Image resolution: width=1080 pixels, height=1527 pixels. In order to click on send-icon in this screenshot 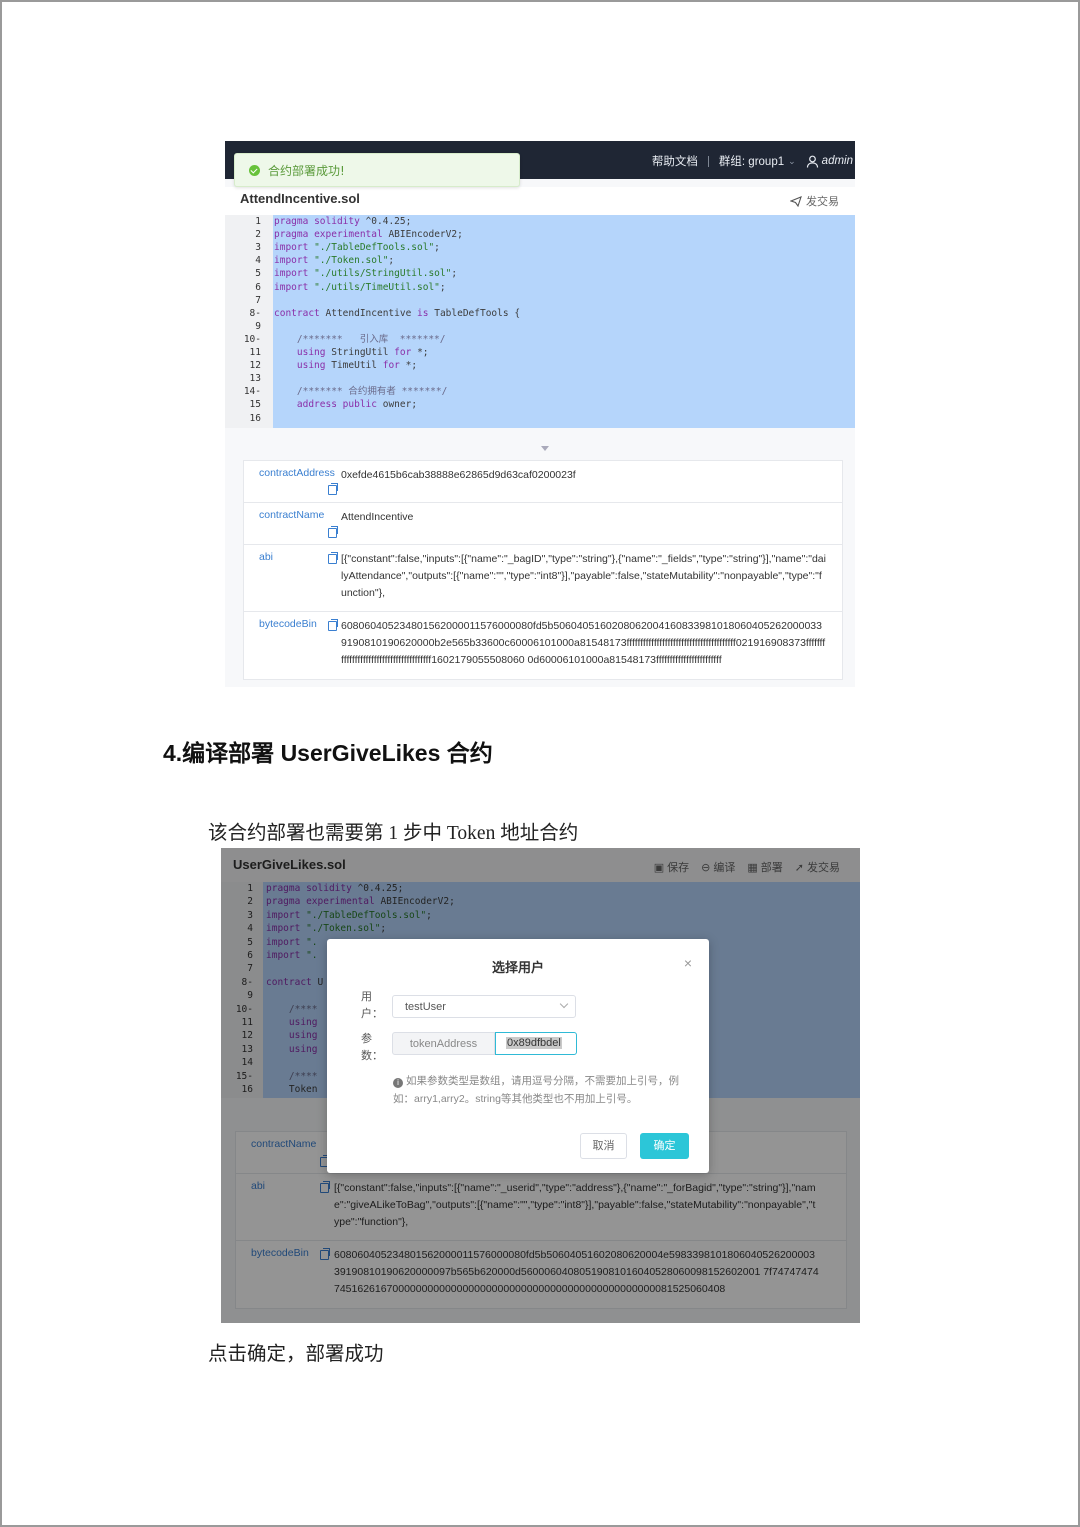, I will do `click(796, 201)`.